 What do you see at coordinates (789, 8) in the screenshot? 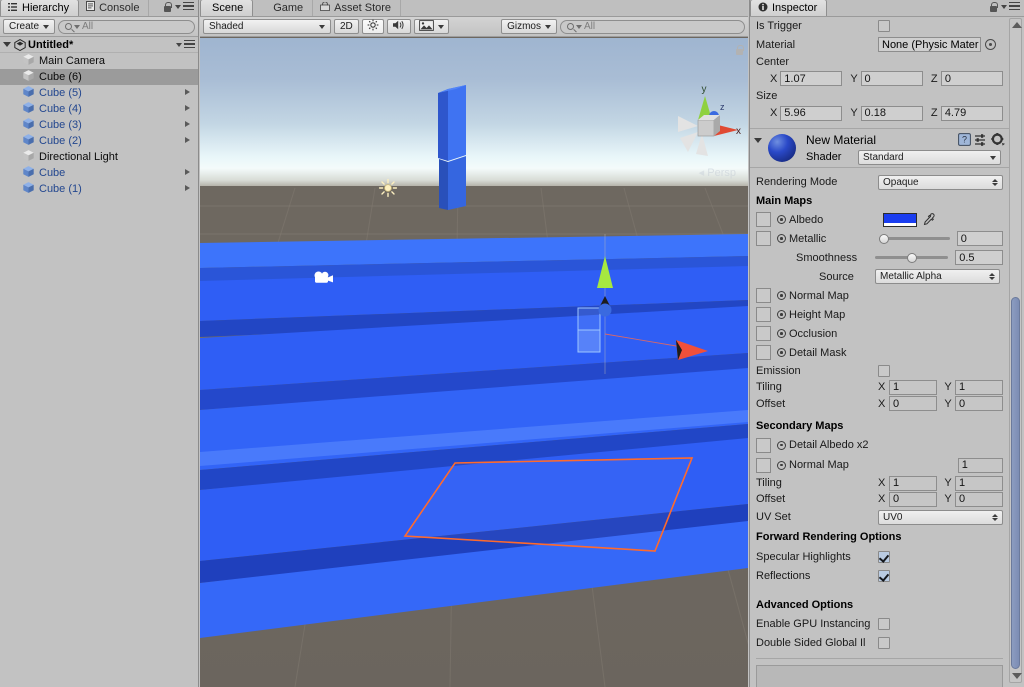
I see `tab-inspector: Inspector` at bounding box center [789, 8].